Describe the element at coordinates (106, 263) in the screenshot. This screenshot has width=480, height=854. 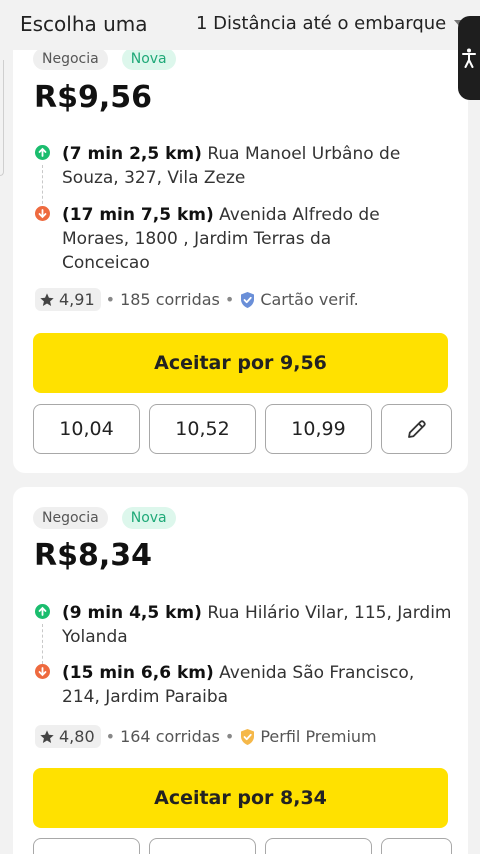
I see `dropoff-address-cont2: Conceicao` at that location.